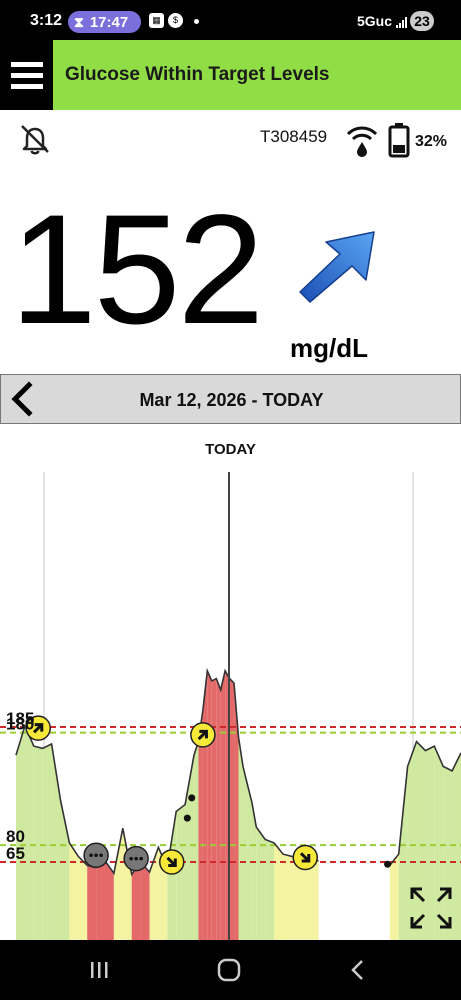  What do you see at coordinates (109, 22) in the screenshot?
I see `timer-value: 17:47` at bounding box center [109, 22].